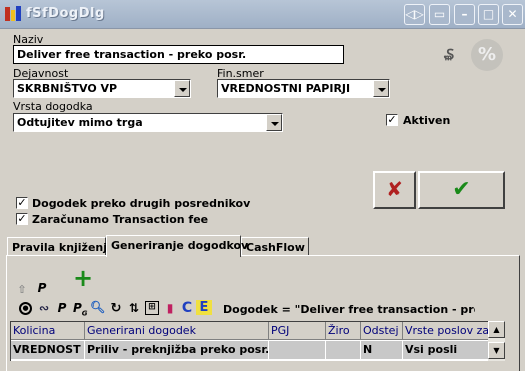 Image resolution: width=525 pixels, height=371 pixels. I want to click on p-tool-icon: P, so click(62, 308).